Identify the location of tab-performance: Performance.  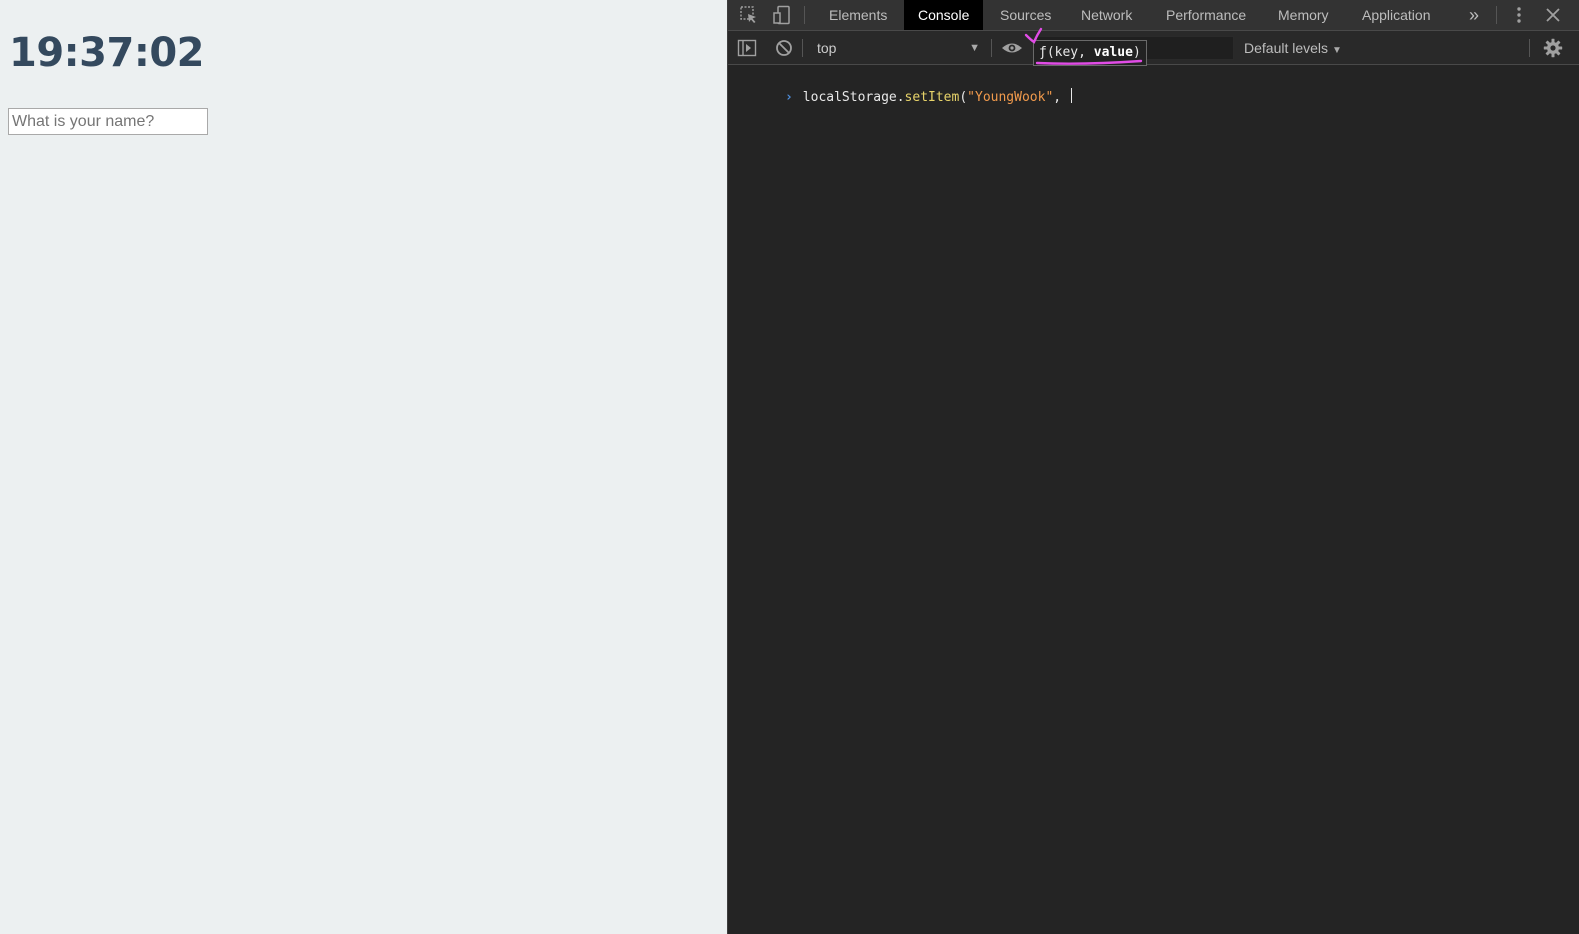
(1206, 15).